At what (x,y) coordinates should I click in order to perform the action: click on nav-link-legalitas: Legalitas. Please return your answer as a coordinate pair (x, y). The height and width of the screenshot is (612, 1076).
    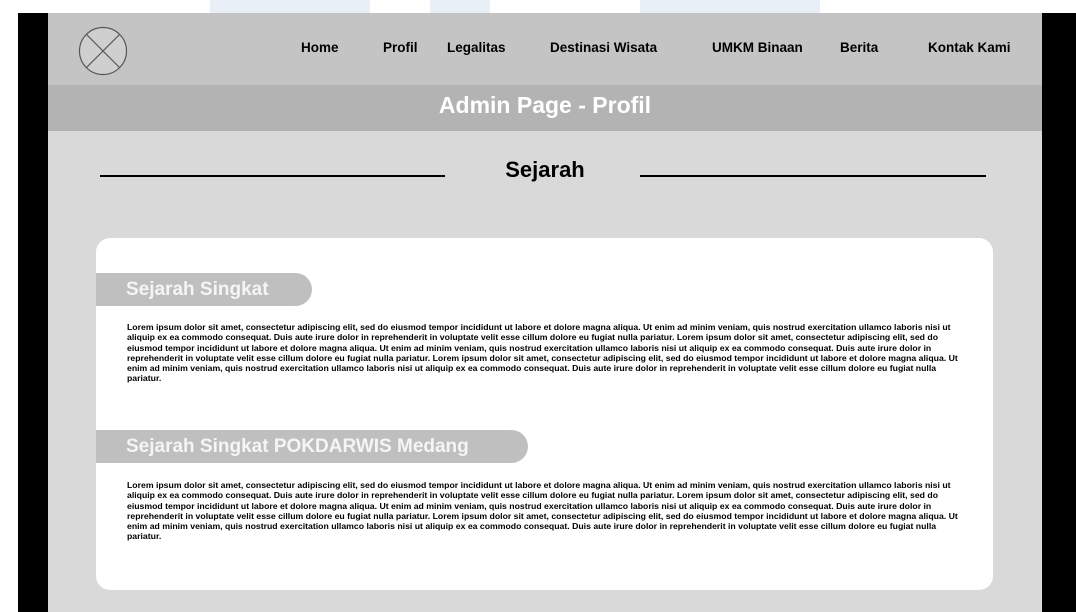
    Looking at the image, I should click on (476, 47).